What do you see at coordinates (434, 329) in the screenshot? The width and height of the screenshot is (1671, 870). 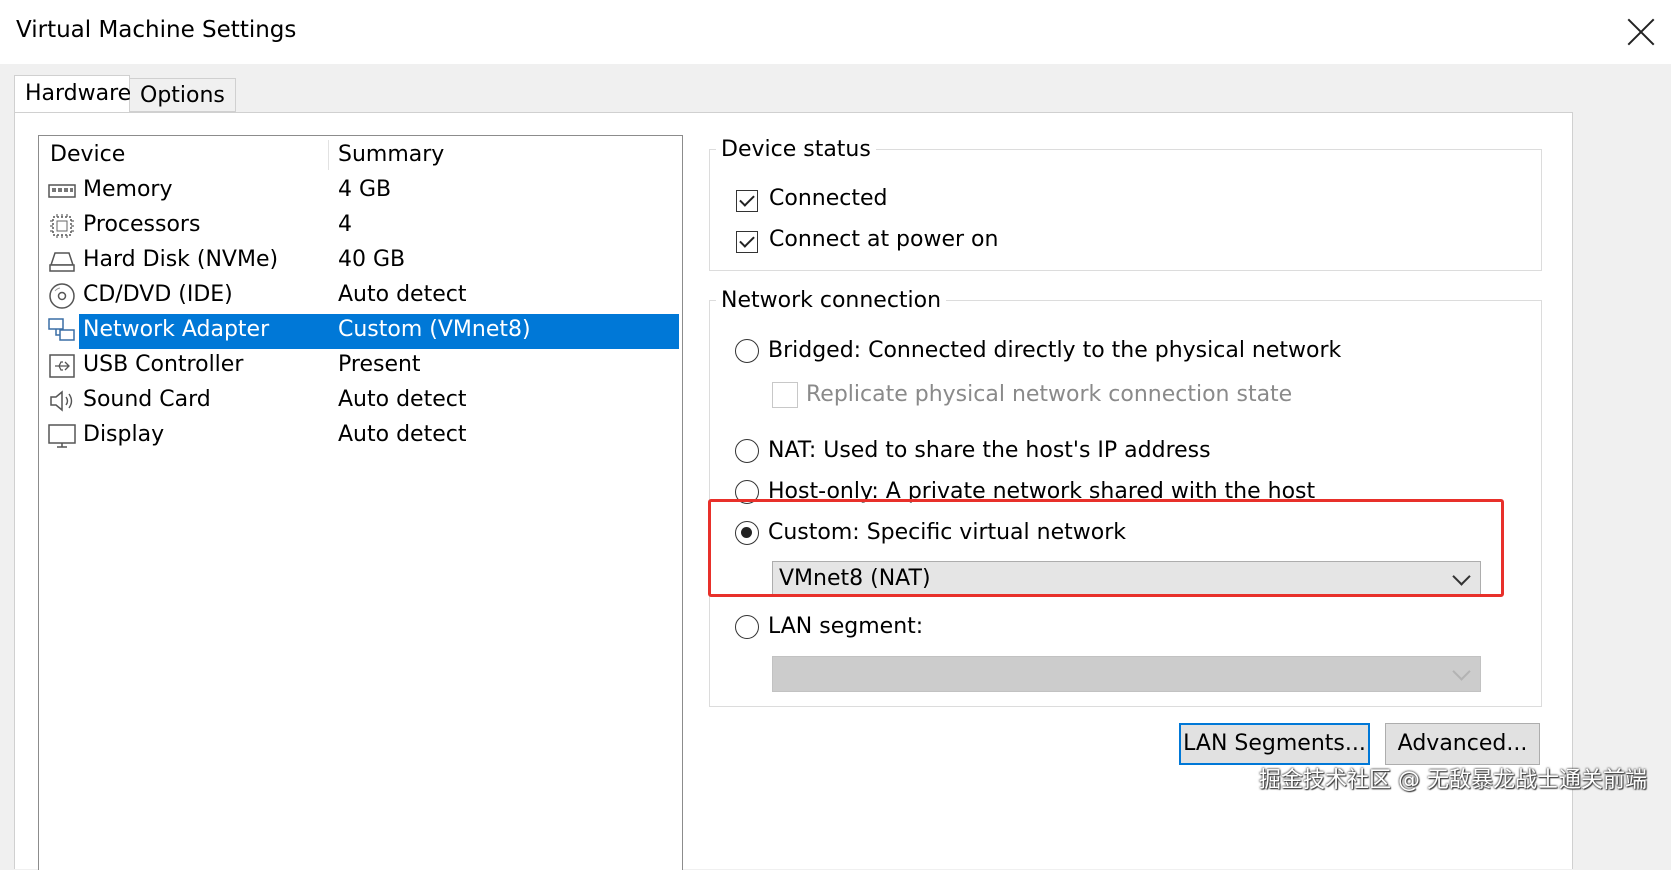 I see `device-summary: Custom (VMnet8)` at bounding box center [434, 329].